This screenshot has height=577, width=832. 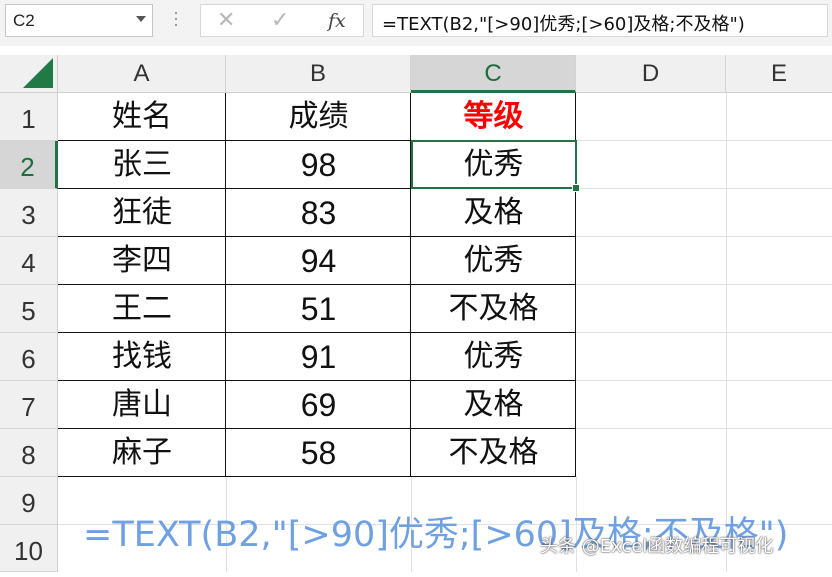 I want to click on column-header-e: E, so click(x=779, y=74).